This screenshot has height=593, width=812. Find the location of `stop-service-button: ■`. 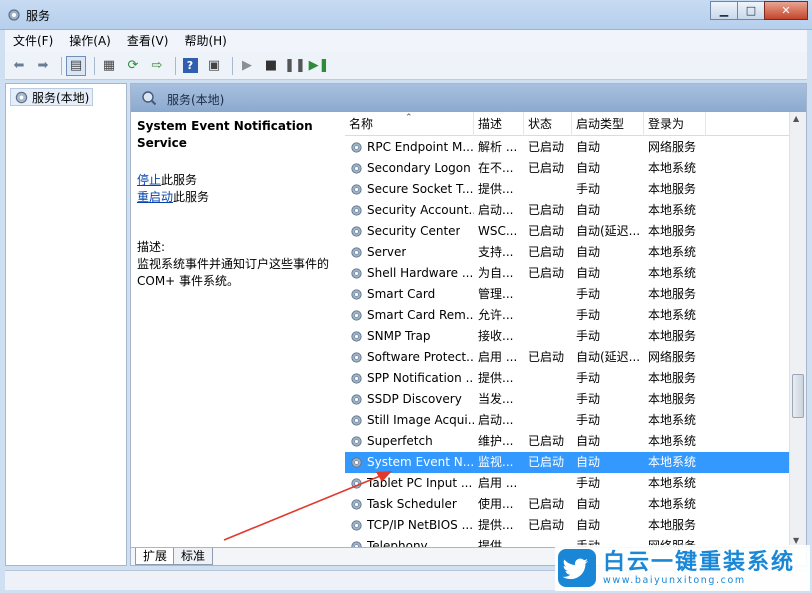

stop-service-button: ■ is located at coordinates (271, 66).